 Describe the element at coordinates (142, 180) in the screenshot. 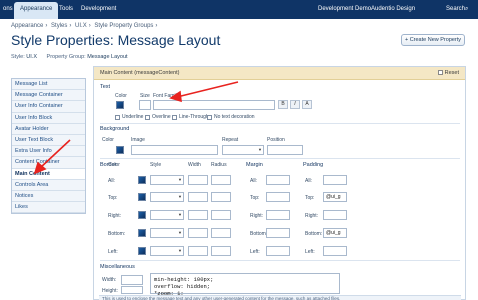

I see `border-all-color-swatch` at that location.